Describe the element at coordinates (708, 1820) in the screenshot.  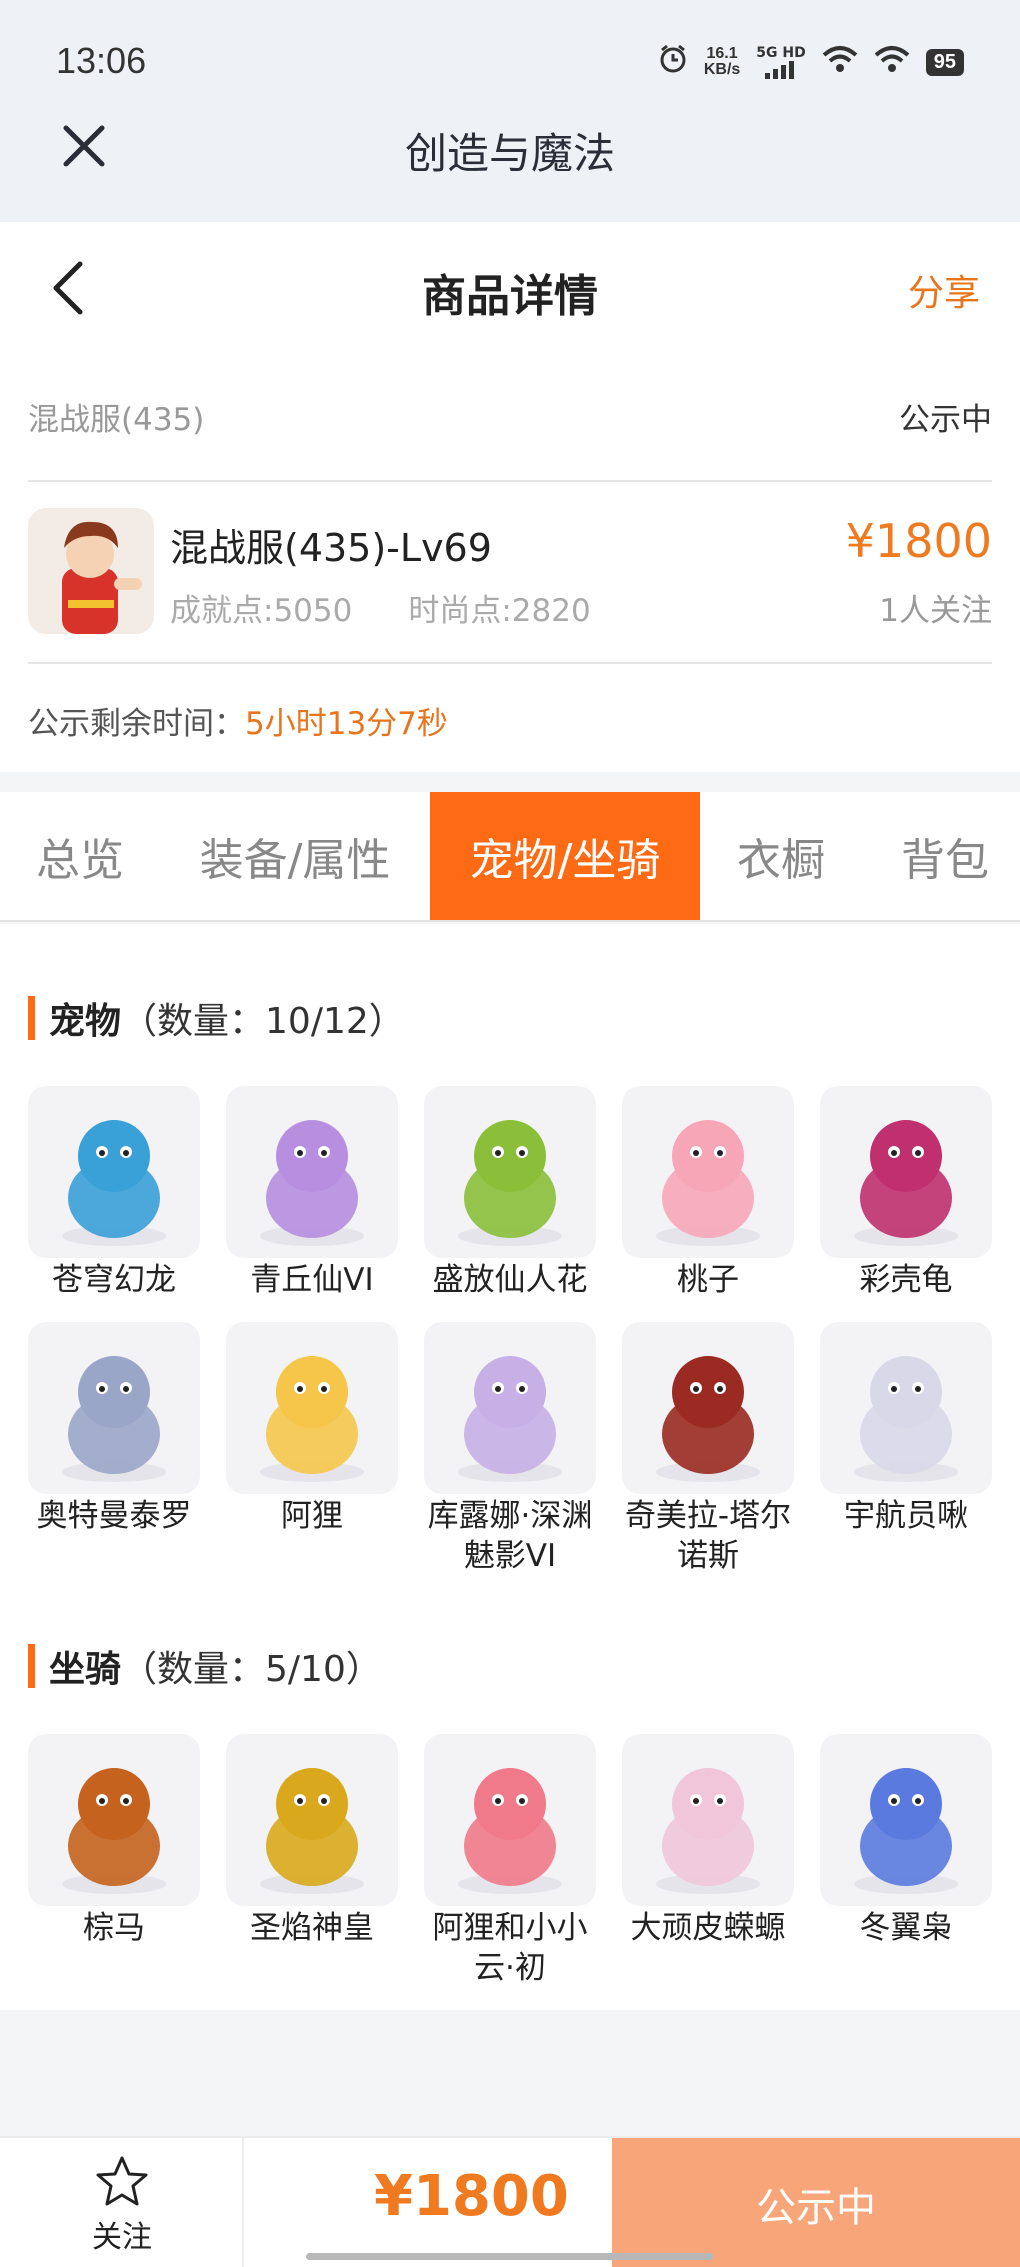
I see `salamander-icon` at that location.